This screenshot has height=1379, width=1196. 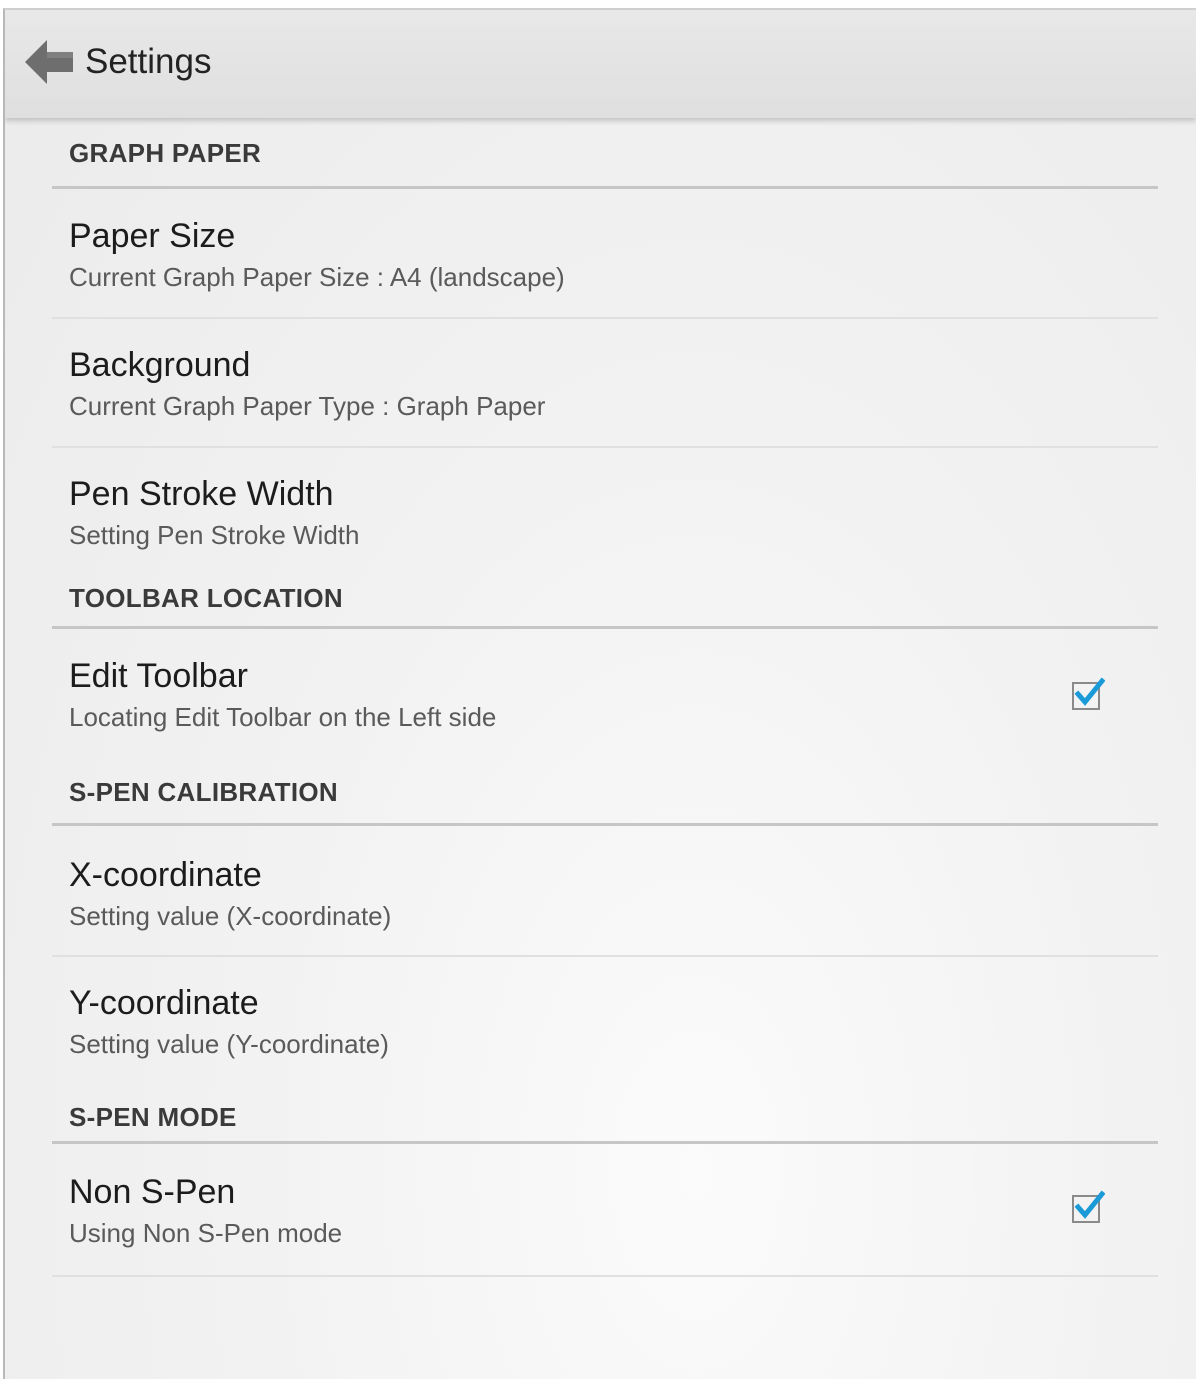 I want to click on pref-title: Paper Size, so click(x=152, y=236).